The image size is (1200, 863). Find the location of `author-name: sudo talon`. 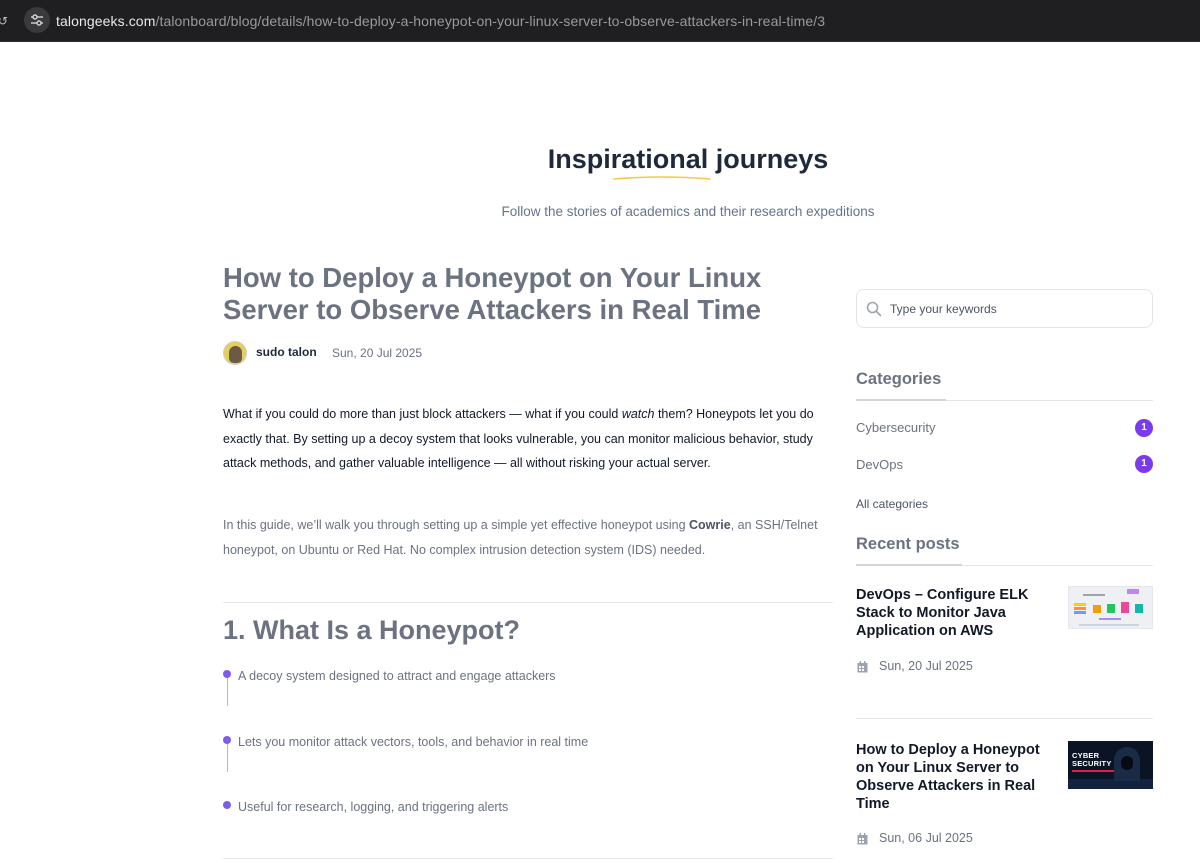

author-name: sudo talon is located at coordinates (286, 352).